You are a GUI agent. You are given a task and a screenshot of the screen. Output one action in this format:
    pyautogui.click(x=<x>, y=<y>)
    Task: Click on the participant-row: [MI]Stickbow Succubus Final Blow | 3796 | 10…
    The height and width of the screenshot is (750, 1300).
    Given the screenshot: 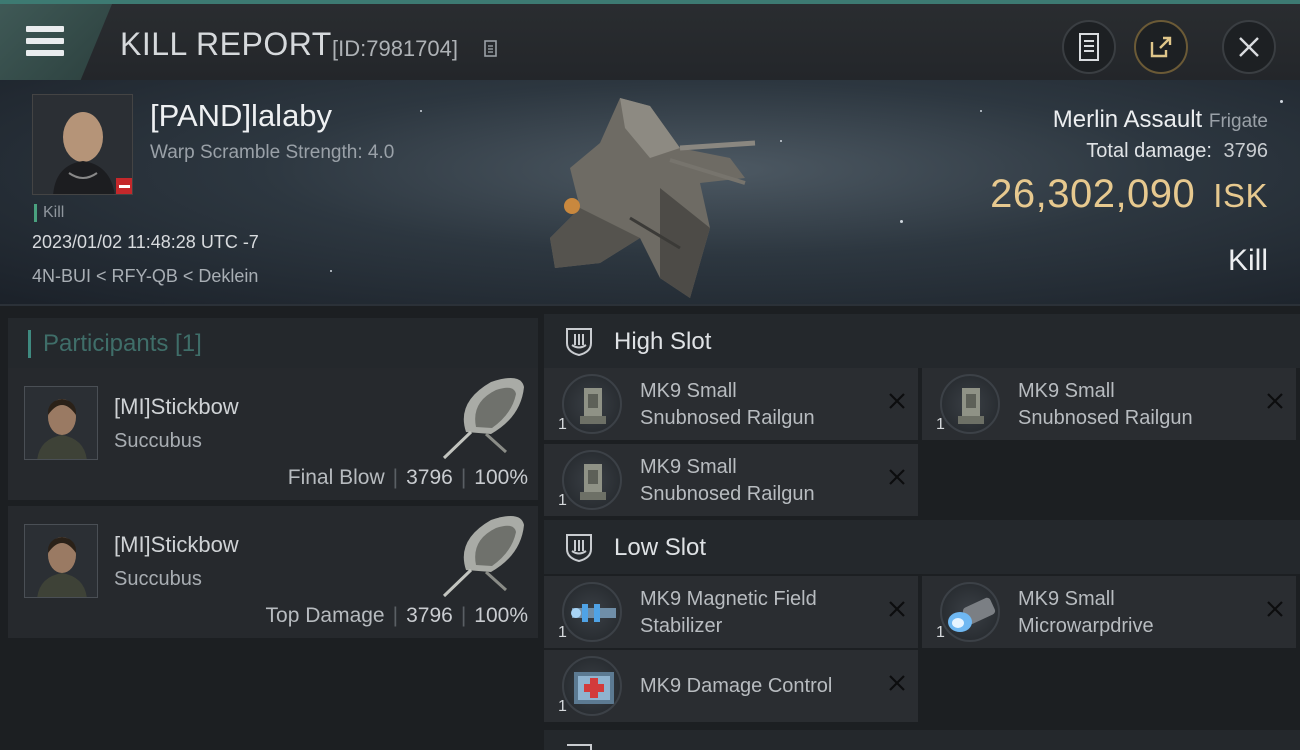 What is the action you would take?
    pyautogui.click(x=273, y=435)
    